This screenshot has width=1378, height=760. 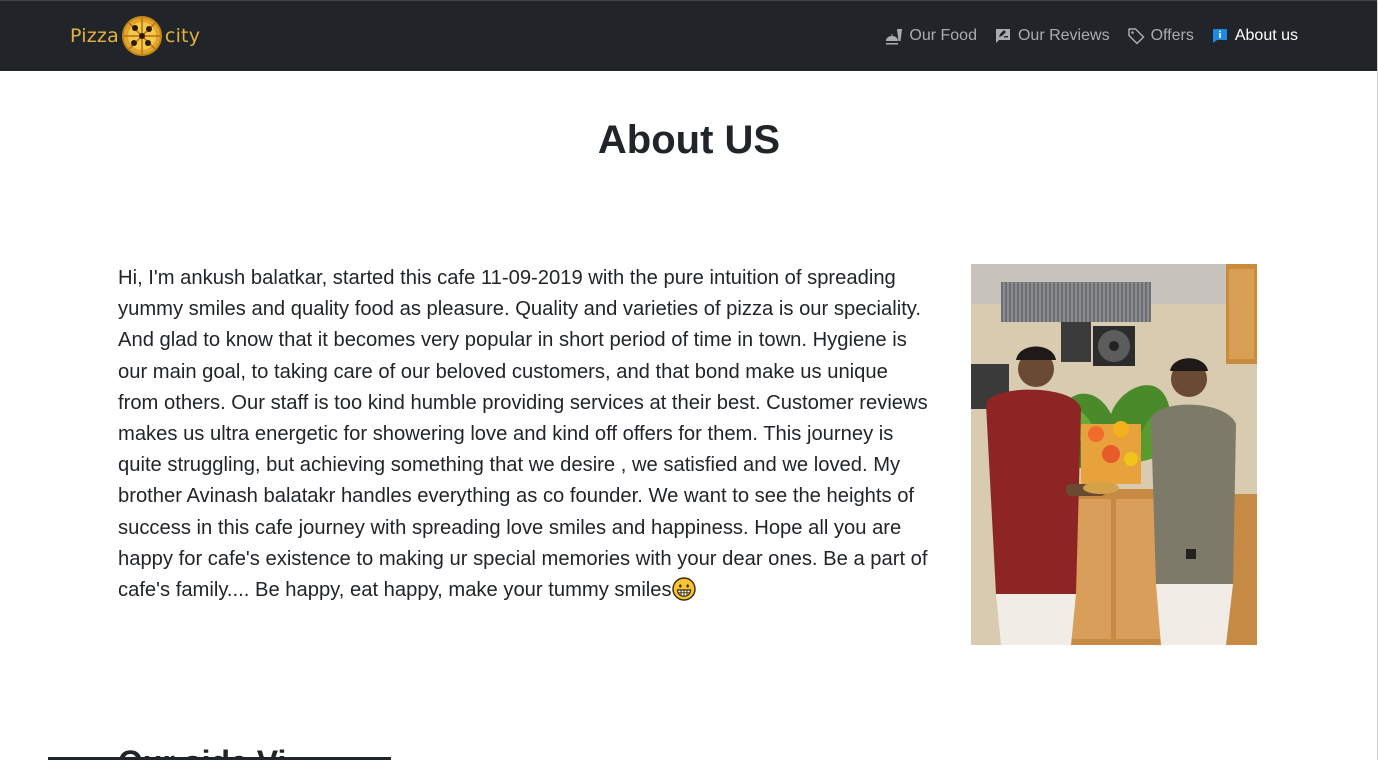 I want to click on nav-label-our-reviews: Our Reviews, so click(x=1063, y=35).